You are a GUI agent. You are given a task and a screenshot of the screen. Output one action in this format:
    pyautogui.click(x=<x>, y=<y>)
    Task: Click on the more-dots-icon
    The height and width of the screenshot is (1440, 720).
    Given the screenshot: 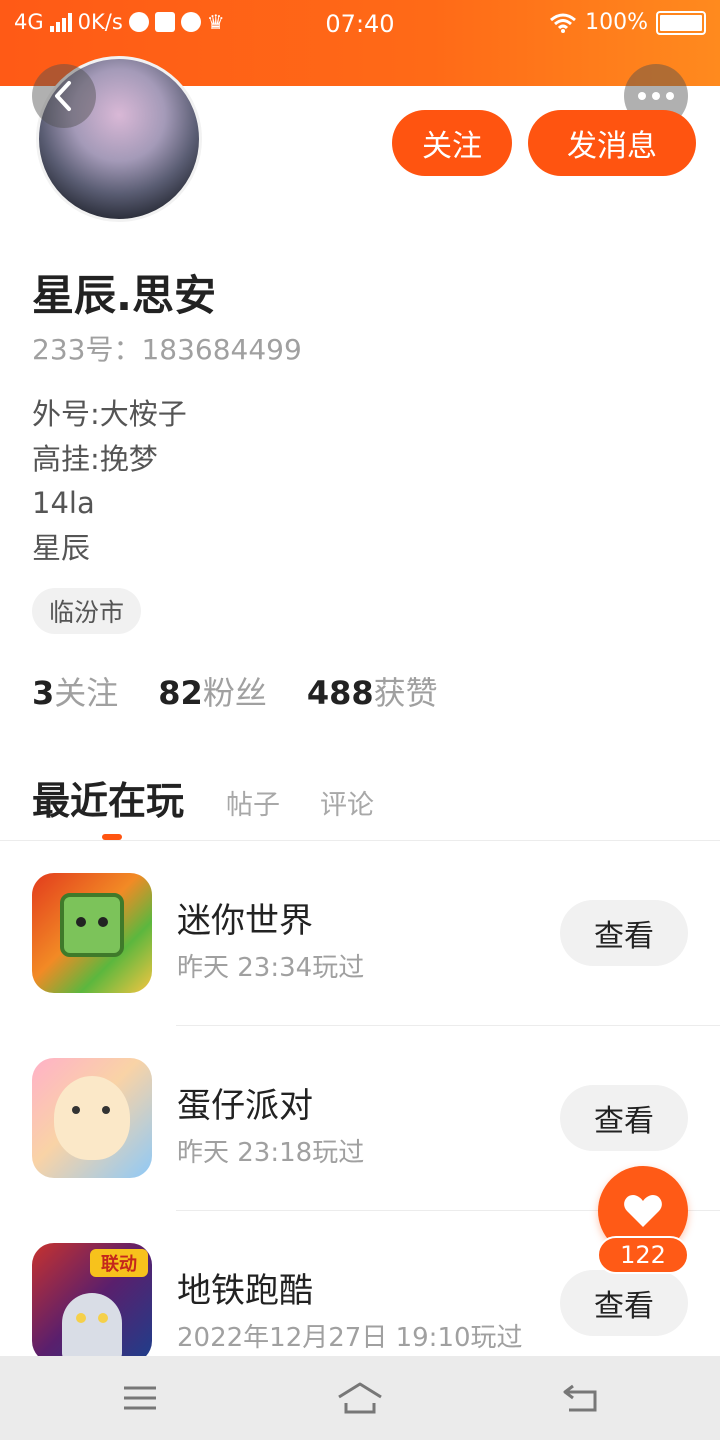 What is the action you would take?
    pyautogui.click(x=656, y=96)
    